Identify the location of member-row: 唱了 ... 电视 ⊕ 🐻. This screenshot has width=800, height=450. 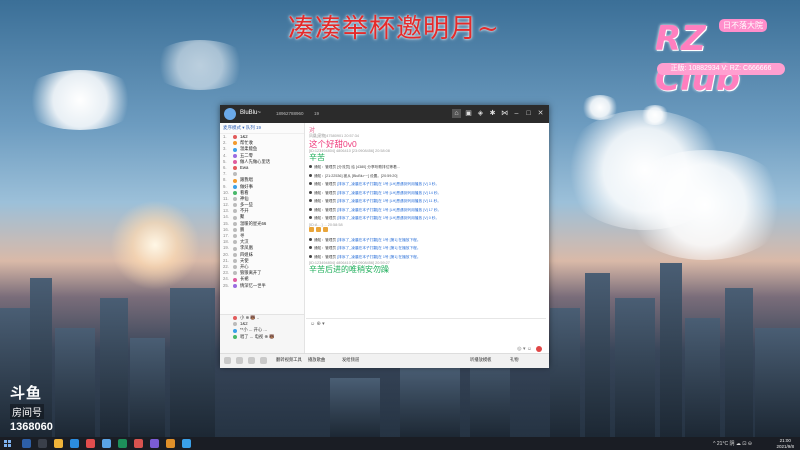
(262, 337).